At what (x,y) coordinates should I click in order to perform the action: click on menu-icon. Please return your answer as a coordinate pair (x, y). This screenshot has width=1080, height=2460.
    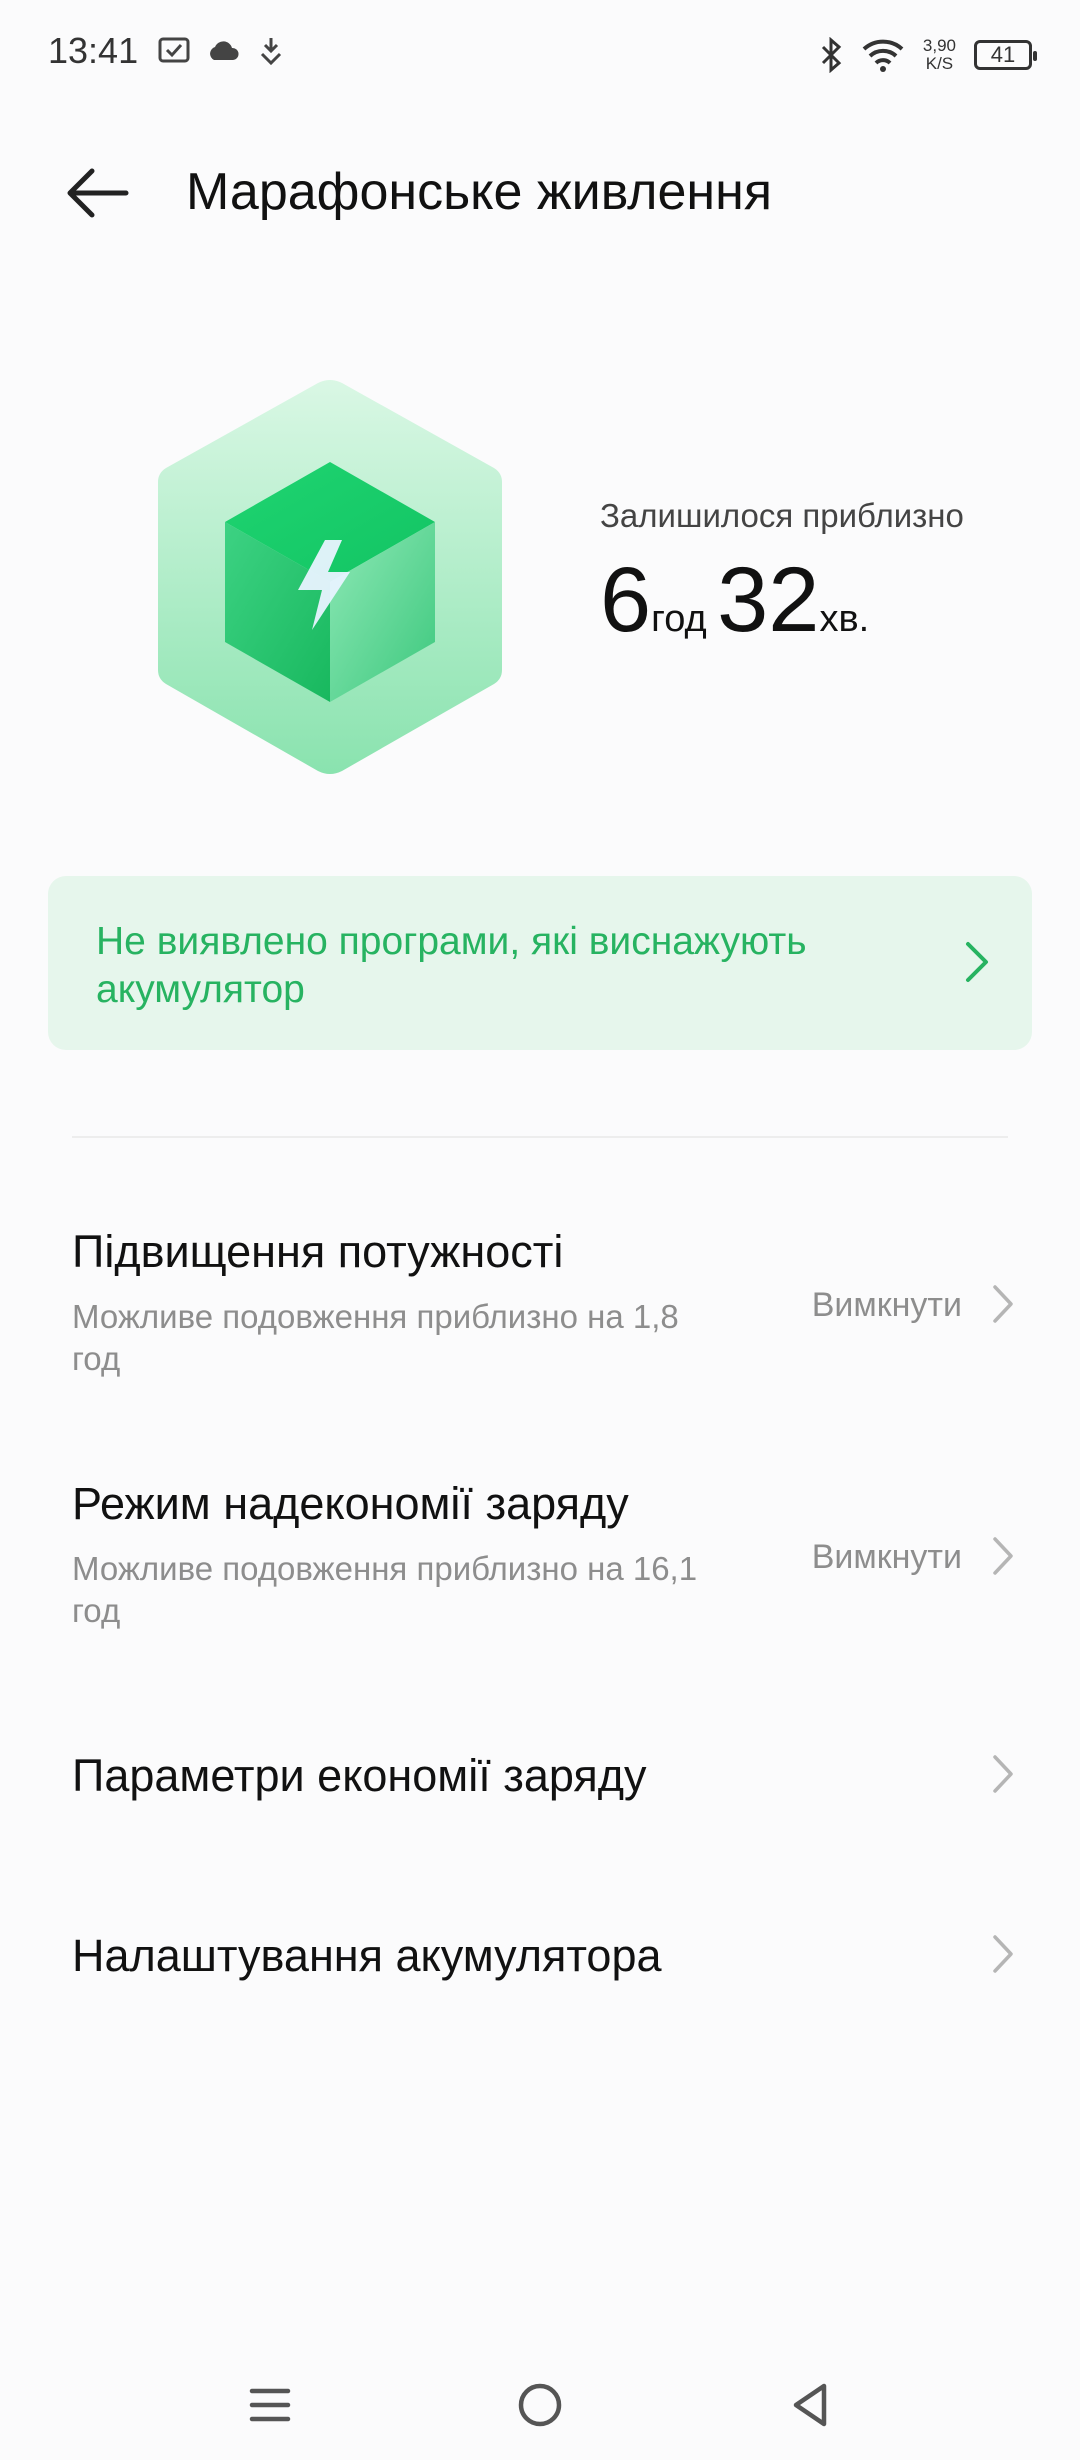
    Looking at the image, I should click on (270, 2405).